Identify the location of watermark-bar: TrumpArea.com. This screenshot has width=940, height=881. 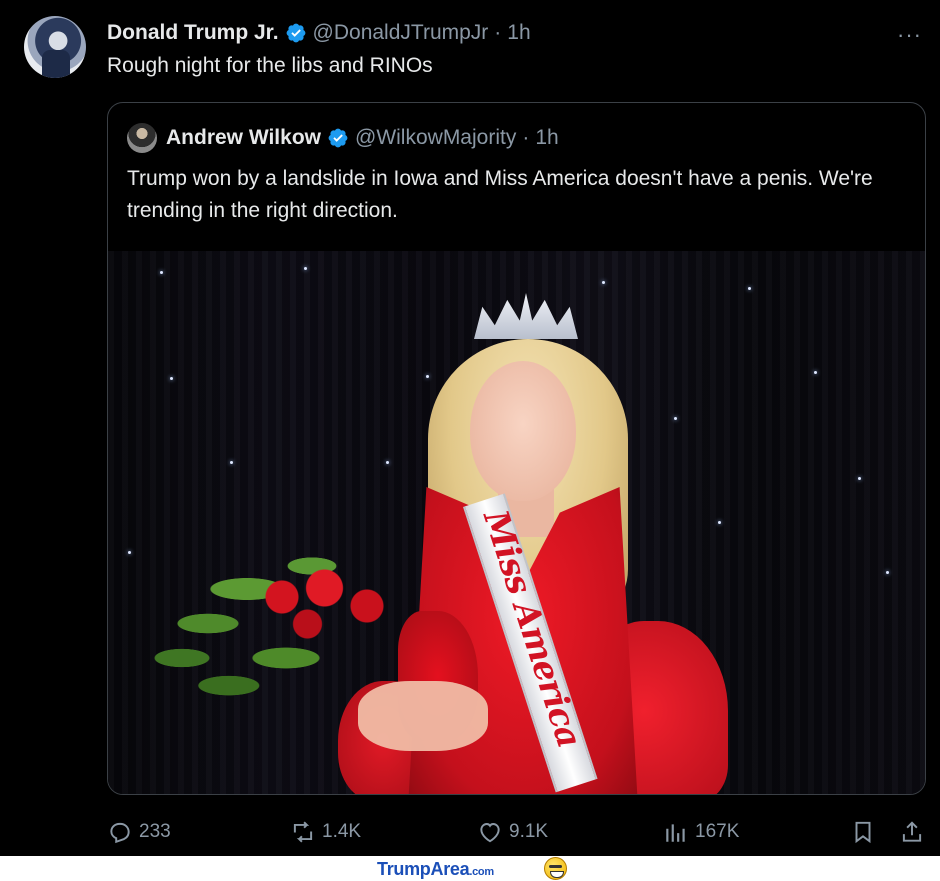
(470, 868).